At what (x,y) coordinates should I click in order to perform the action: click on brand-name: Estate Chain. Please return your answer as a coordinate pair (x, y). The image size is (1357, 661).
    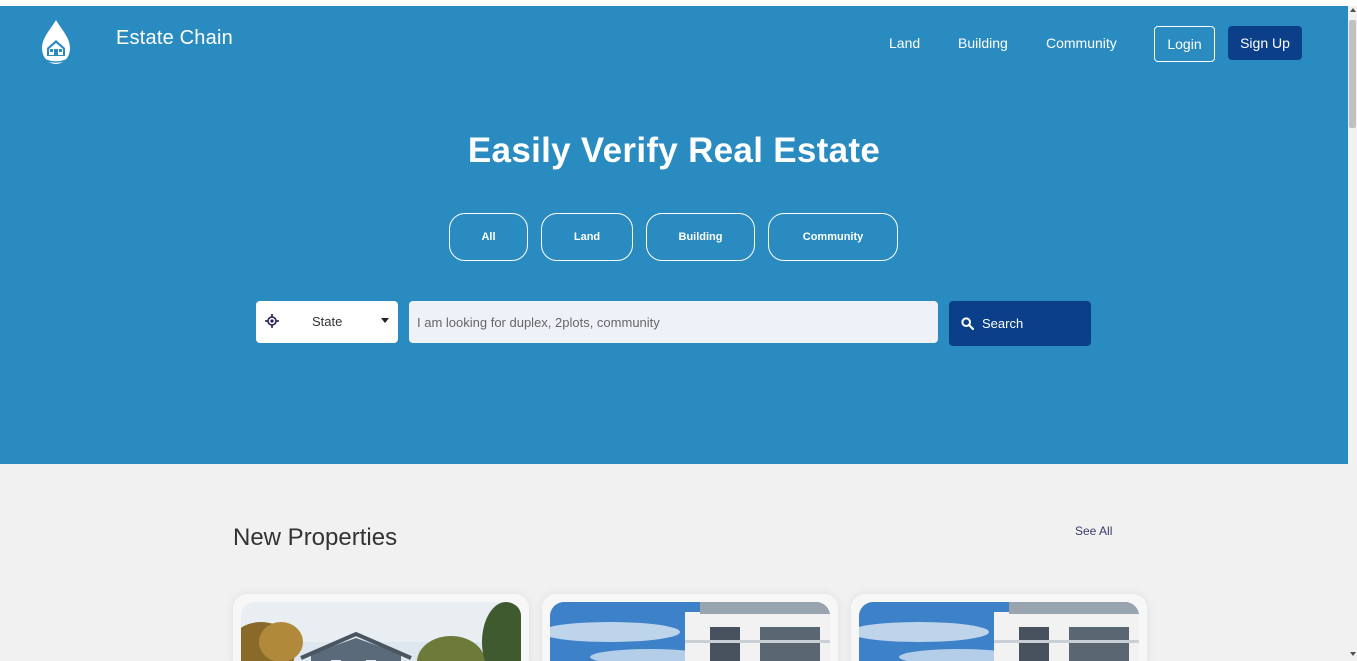
    Looking at the image, I should click on (174, 38).